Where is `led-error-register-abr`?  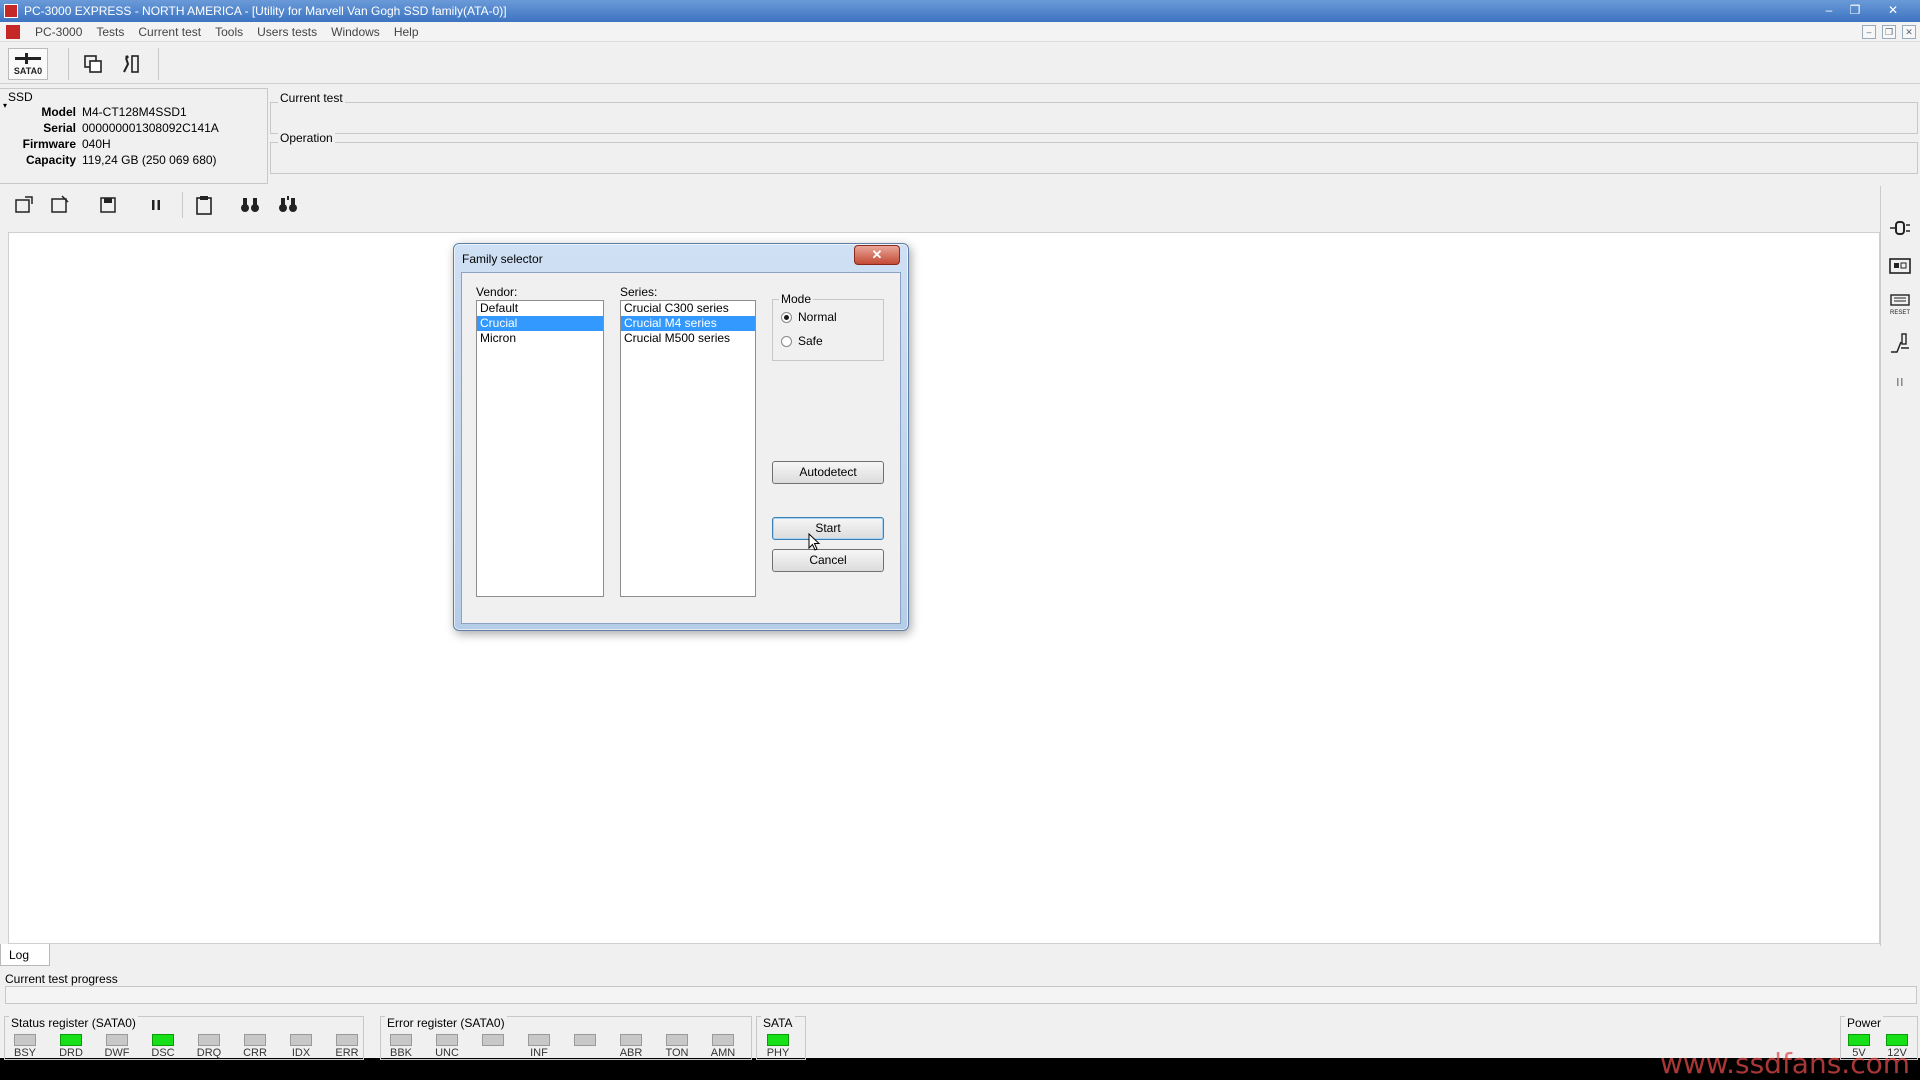 led-error-register-abr is located at coordinates (631, 1040).